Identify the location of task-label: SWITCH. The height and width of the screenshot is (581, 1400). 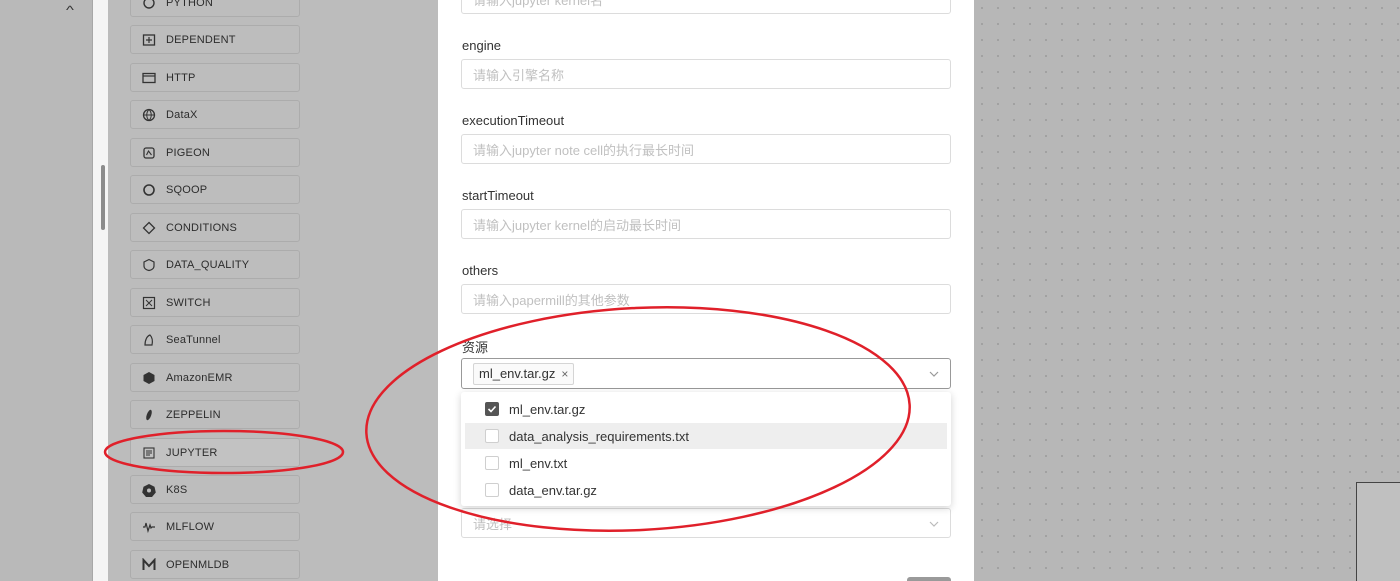
(188, 302).